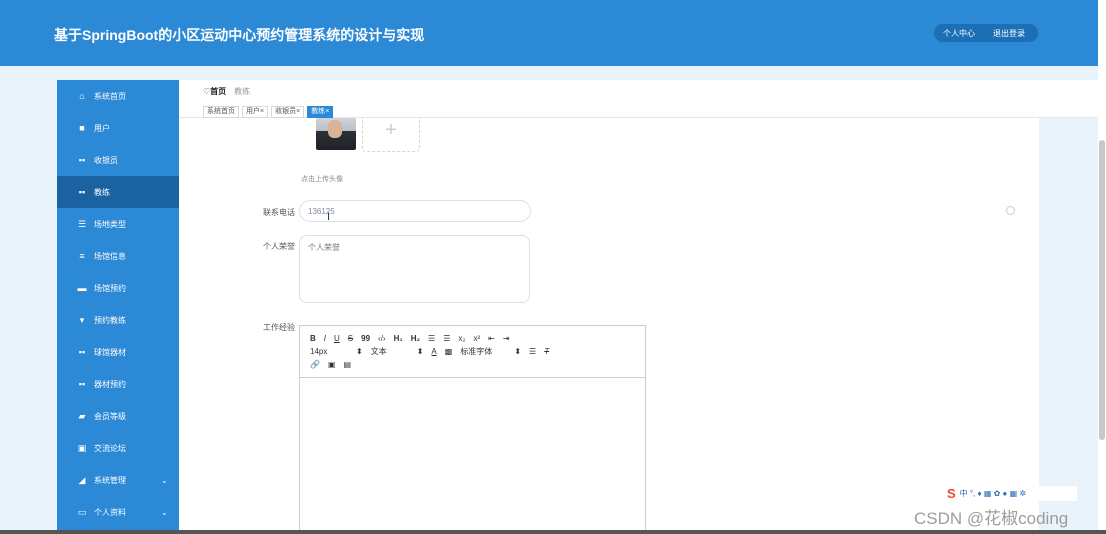  I want to click on code-button: ‹/›, so click(382, 338).